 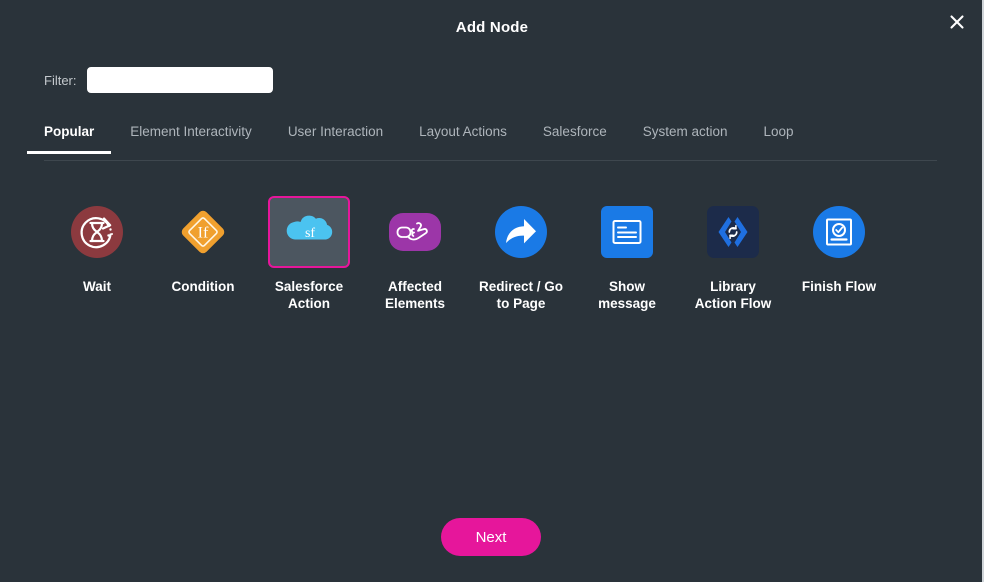 What do you see at coordinates (203, 286) in the screenshot?
I see `node-label: Condition` at bounding box center [203, 286].